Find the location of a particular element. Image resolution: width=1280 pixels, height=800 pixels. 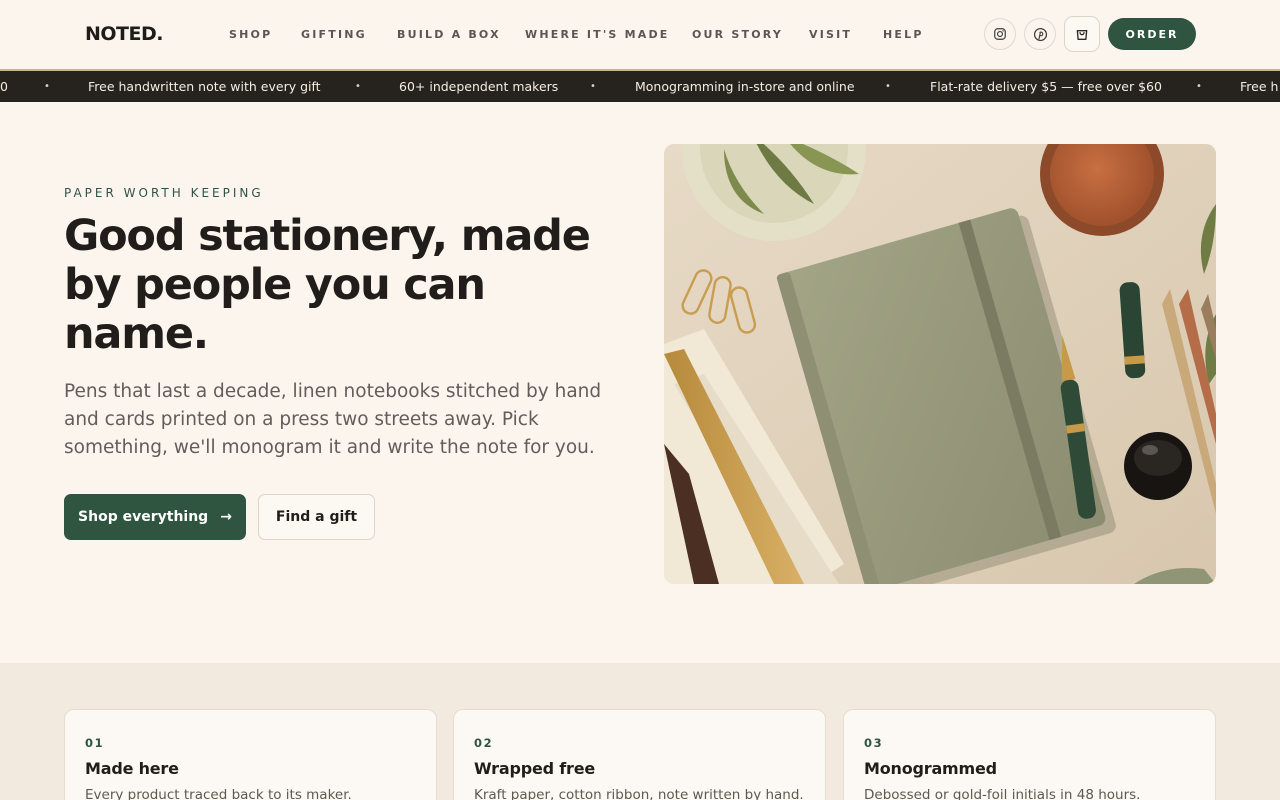

cart-button is located at coordinates (1082, 34).